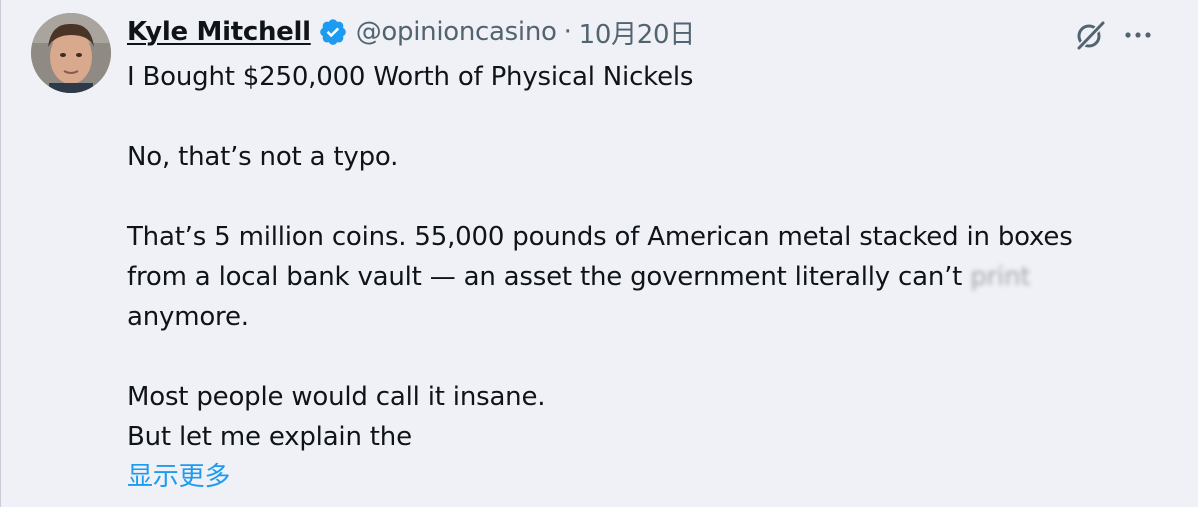 The image size is (1198, 507). I want to click on verified-badge-icon, so click(333, 32).